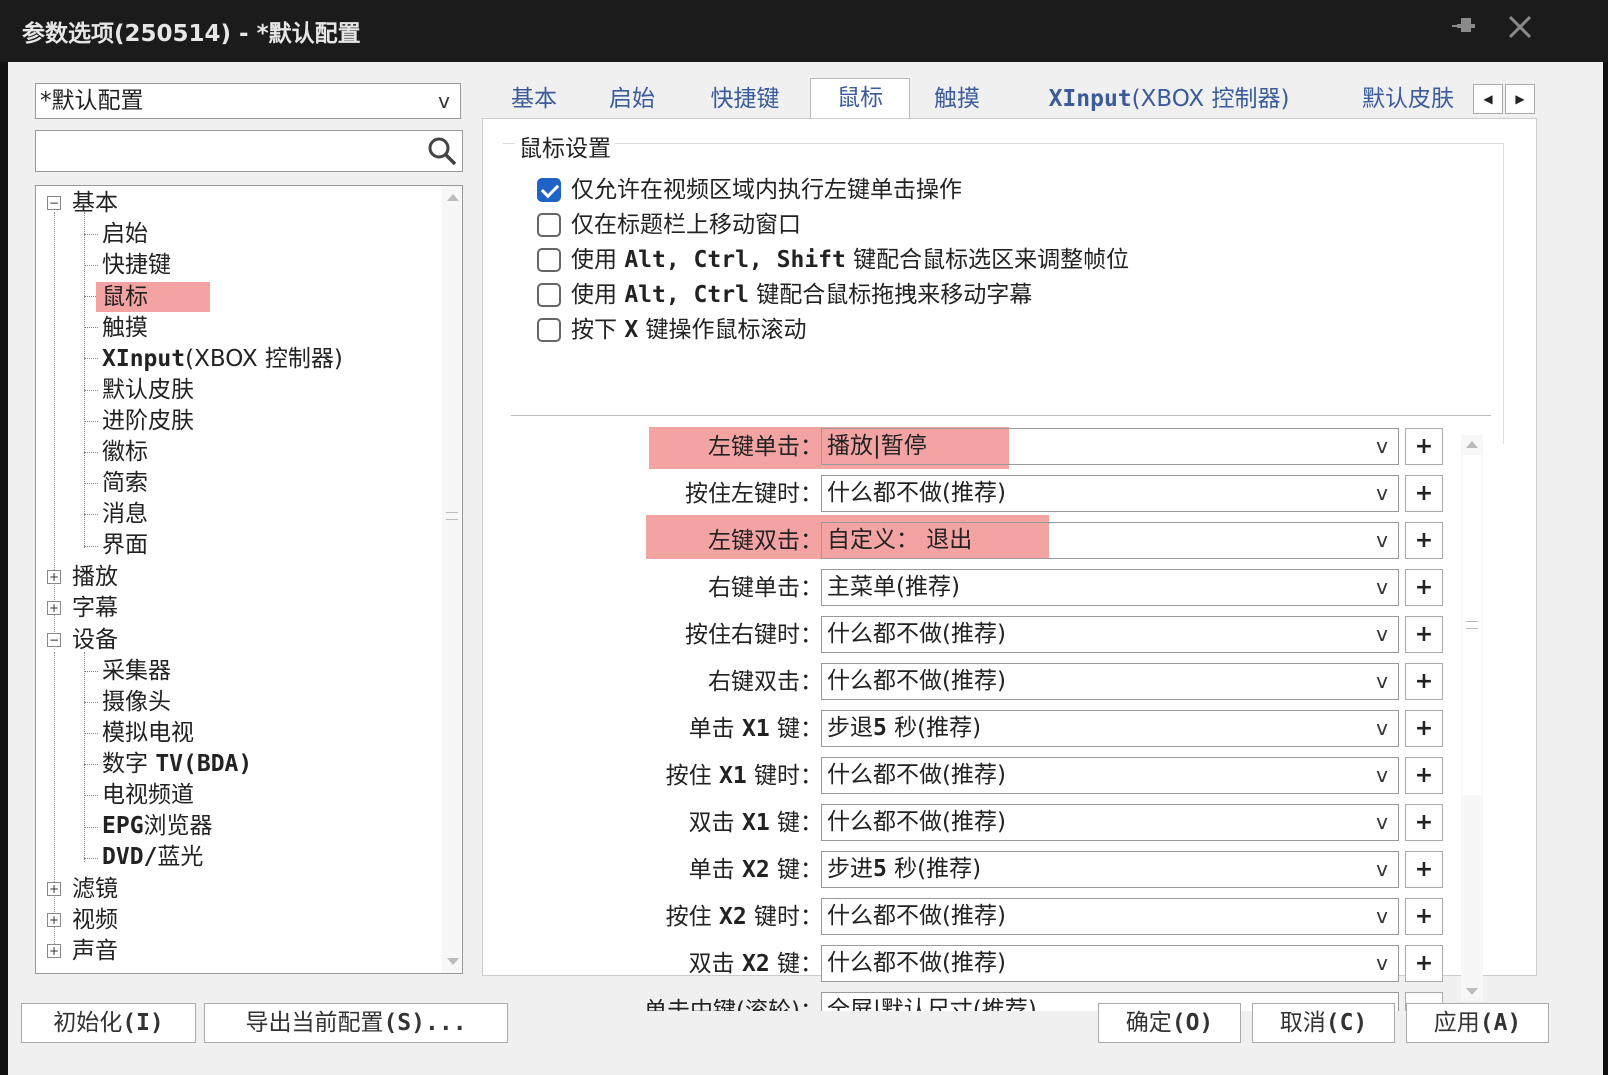 This screenshot has height=1075, width=1608. I want to click on tab-touch: 触摸, so click(957, 99).